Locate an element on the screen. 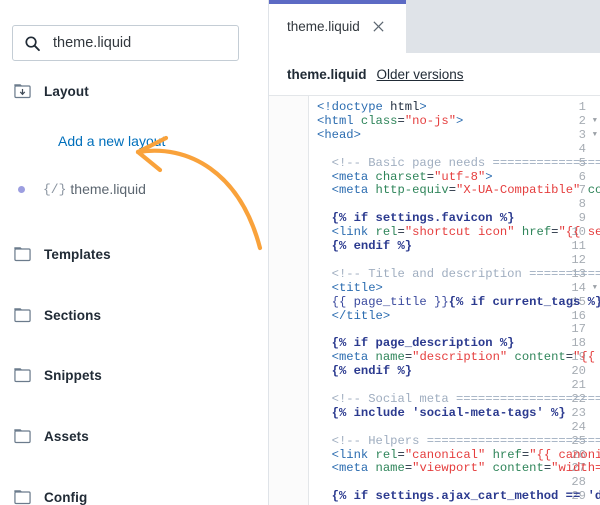 The height and width of the screenshot is (505, 600). tree-folder-snippets: Snippets is located at coordinates (131, 375).